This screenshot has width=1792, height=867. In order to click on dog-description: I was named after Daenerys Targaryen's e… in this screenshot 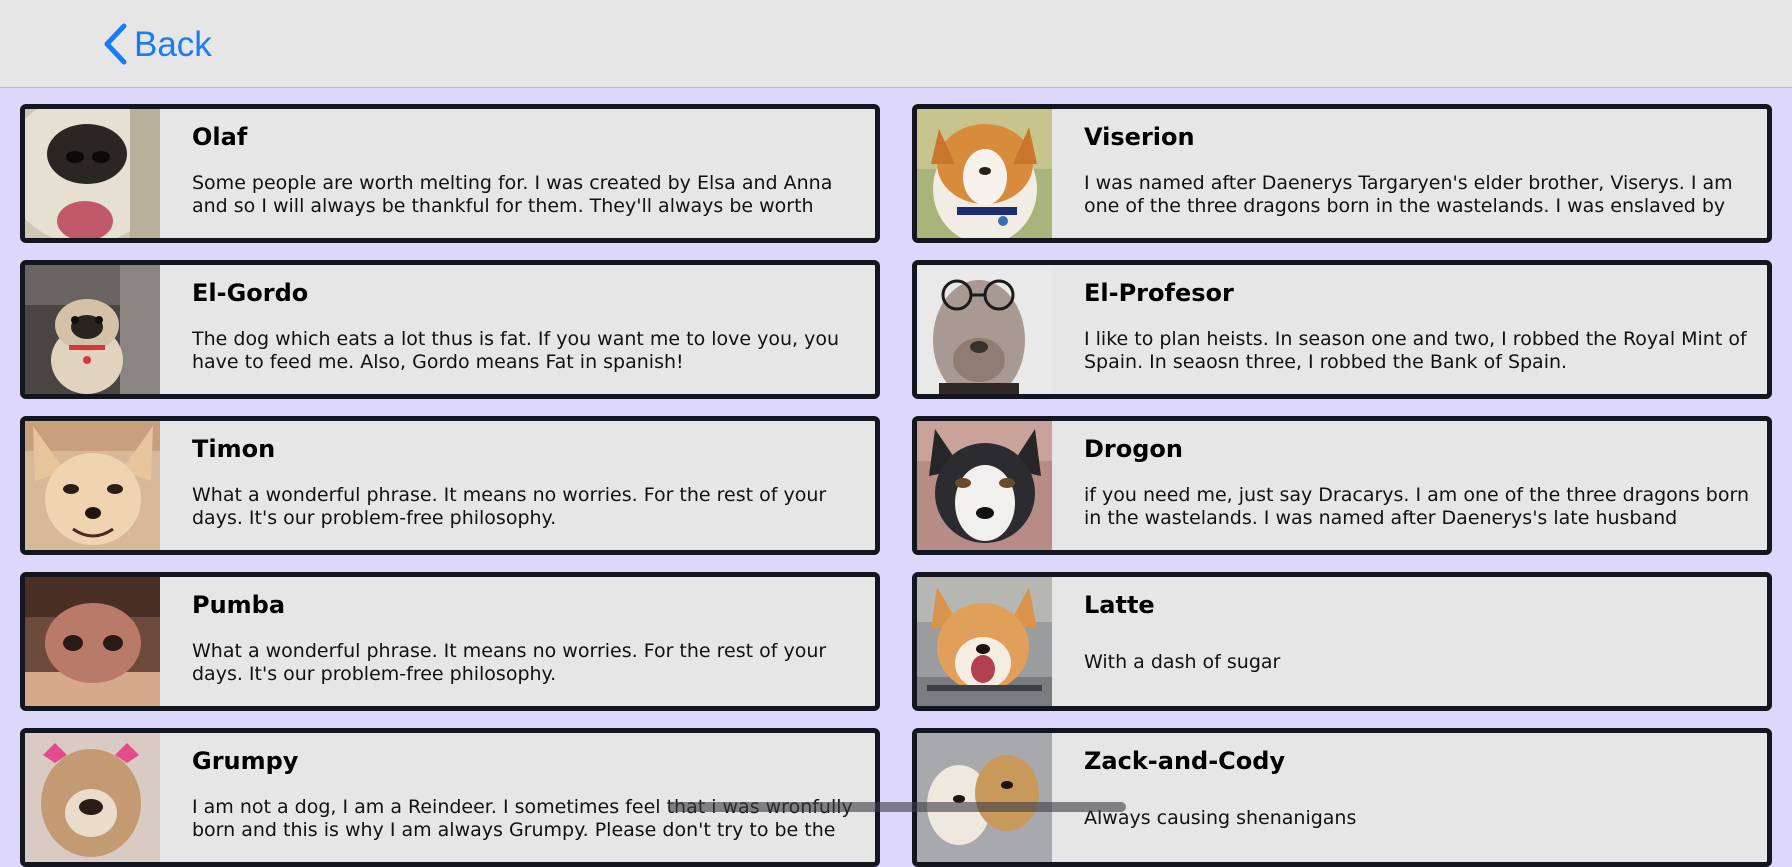, I will do `click(1408, 194)`.